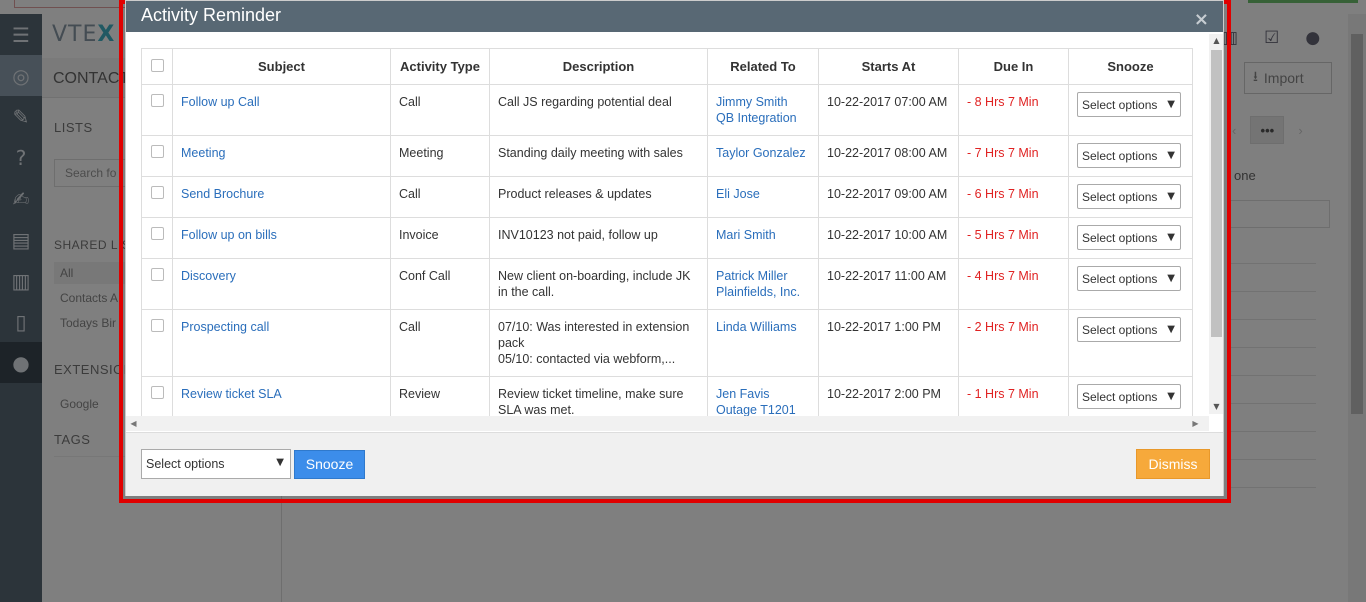 This screenshot has width=1366, height=602. What do you see at coordinates (1201, 19) in the screenshot?
I see `close-icon: ×` at bounding box center [1201, 19].